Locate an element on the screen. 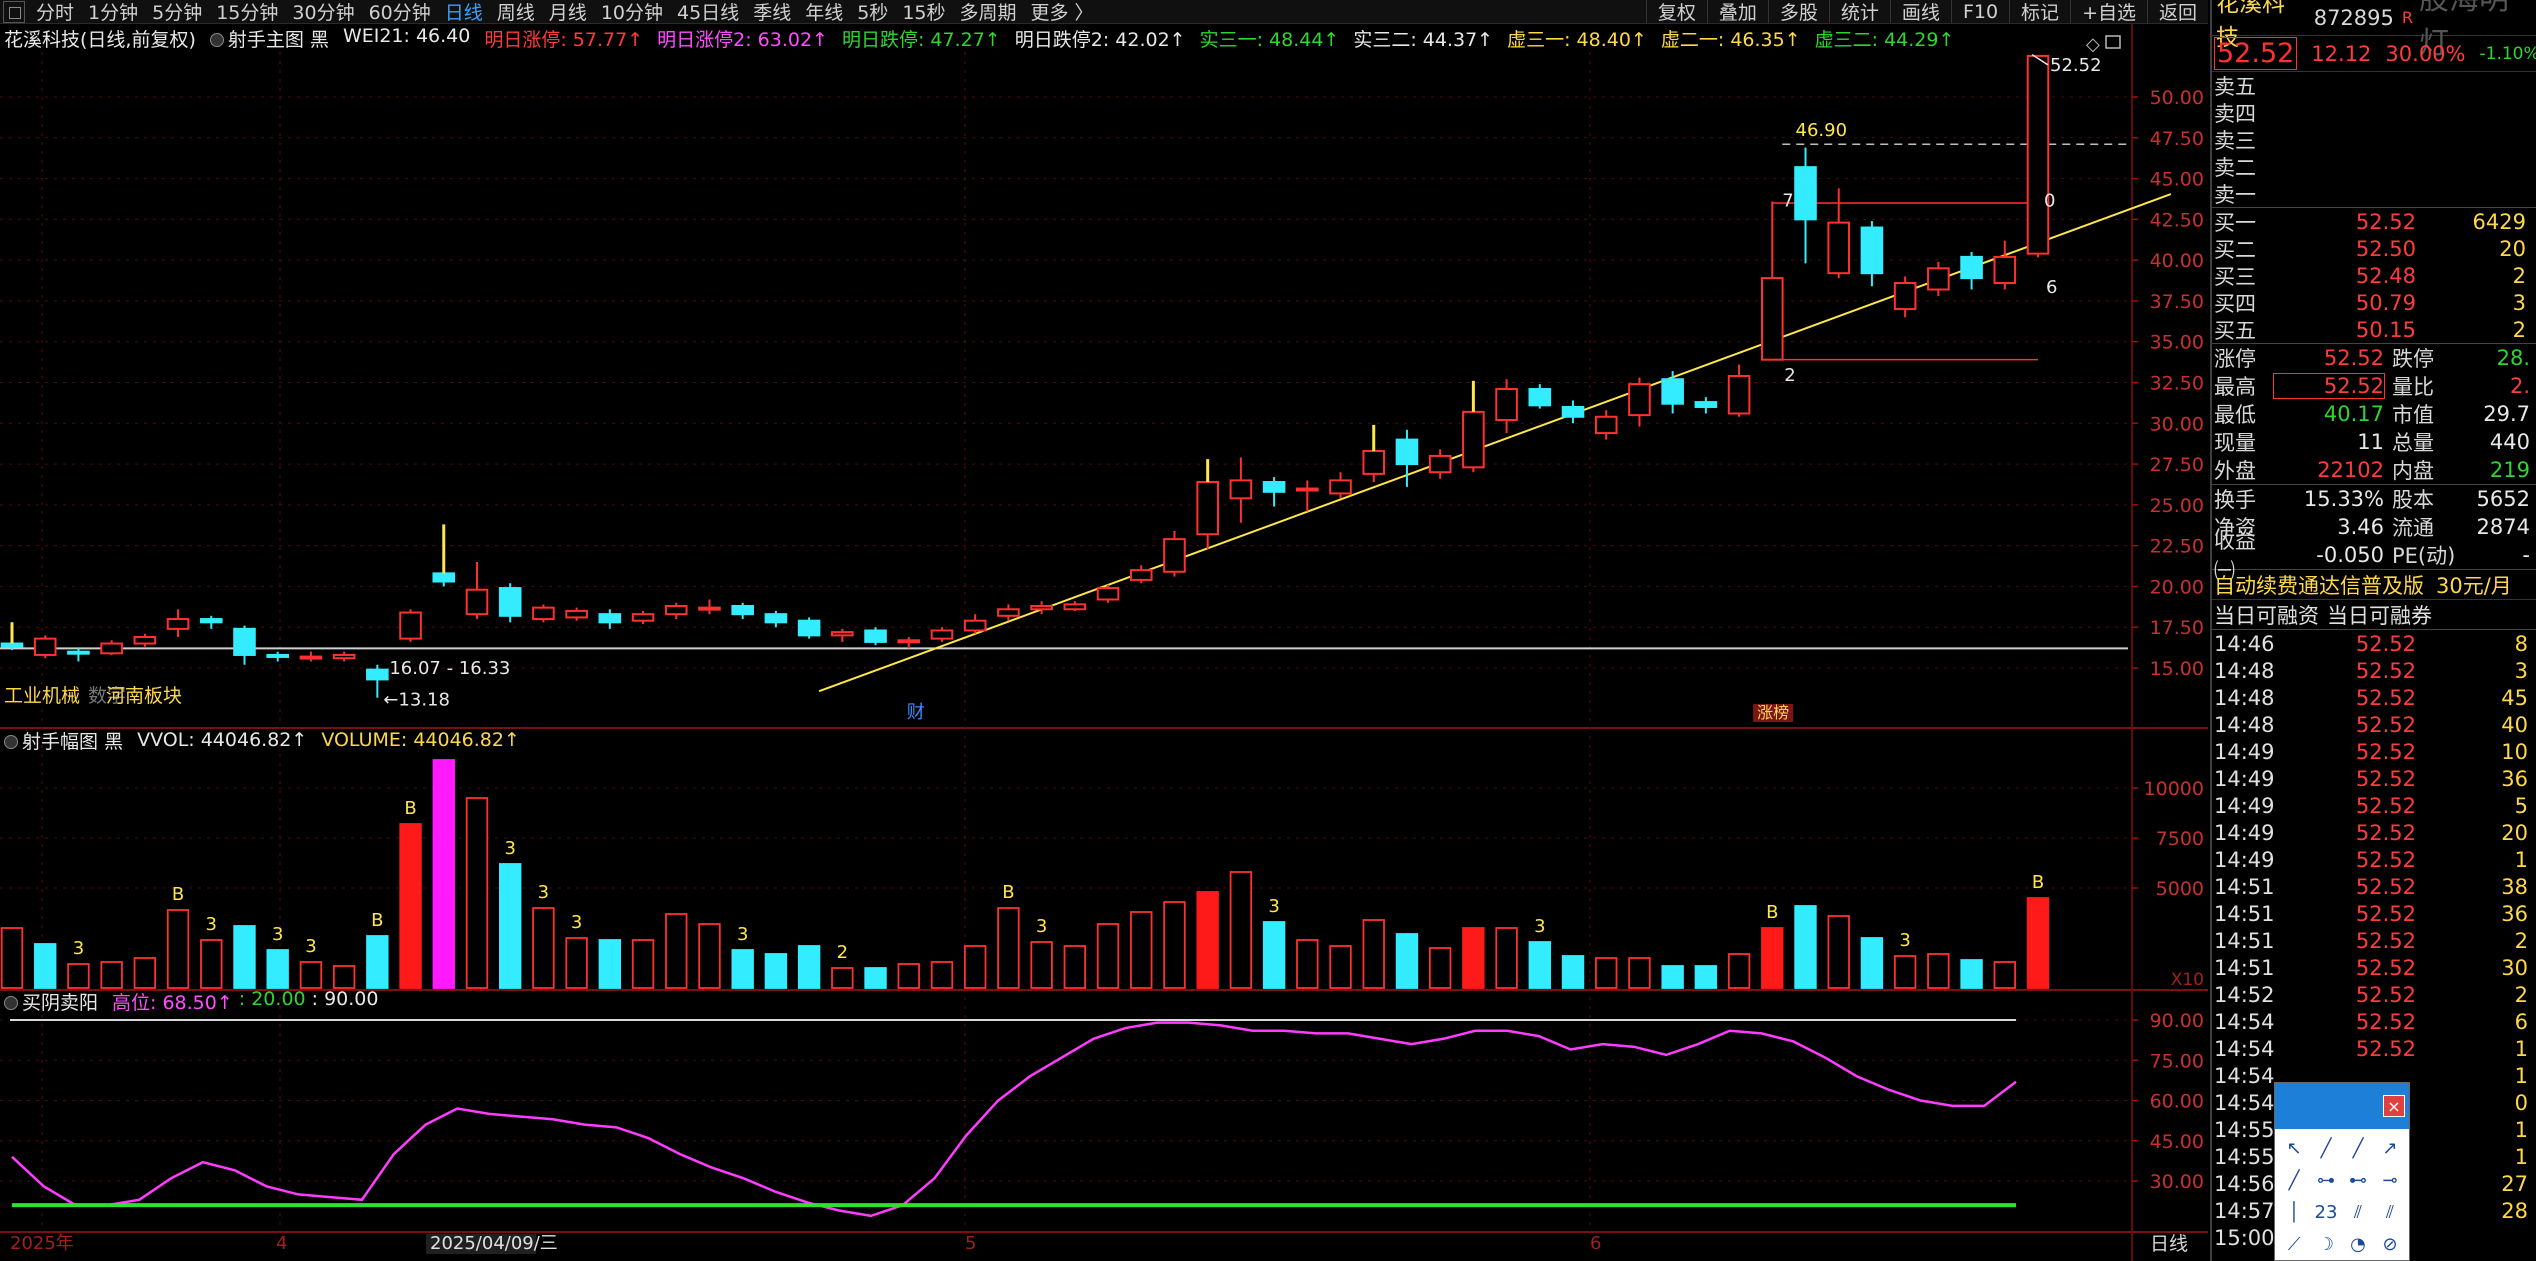 Image resolution: width=2536 pixels, height=1261 pixels. promo-banner: 自动续费通达信普及版 30元/月 is located at coordinates (2374, 585).